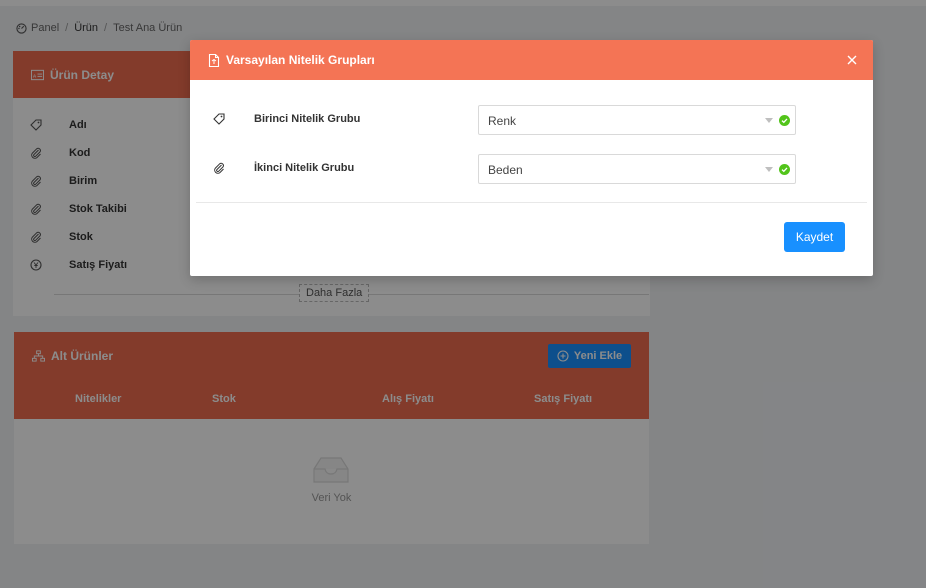 This screenshot has width=926, height=588. What do you see at coordinates (814, 237) in the screenshot?
I see `save-button: Kaydet` at bounding box center [814, 237].